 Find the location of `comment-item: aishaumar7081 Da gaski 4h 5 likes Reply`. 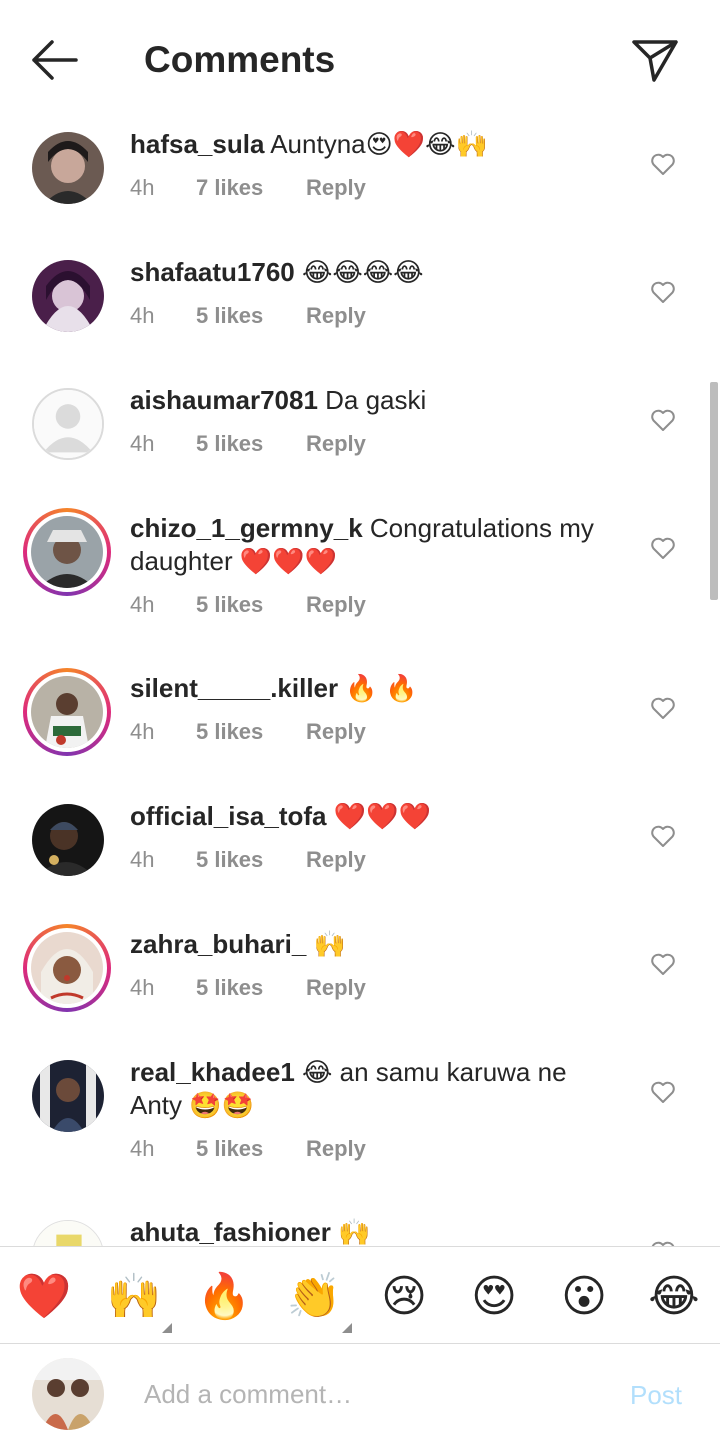

comment-item: aishaumar7081 Da gaski 4h 5 likes Reply is located at coordinates (360, 440).